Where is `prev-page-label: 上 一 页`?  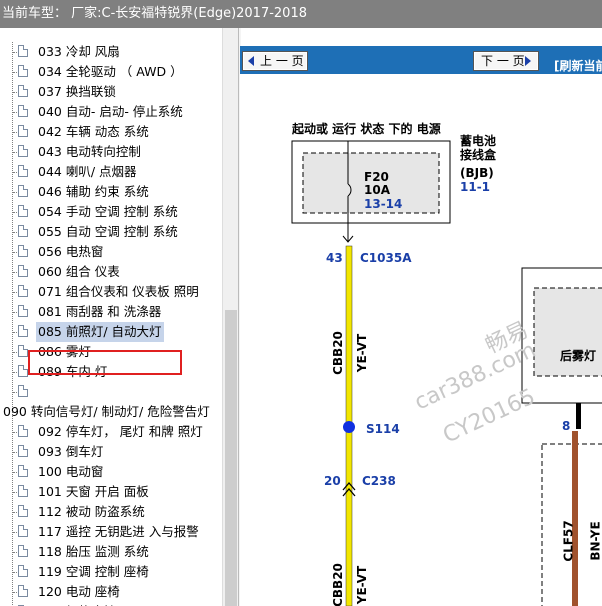 prev-page-label: 上 一 页 is located at coordinates (282, 61).